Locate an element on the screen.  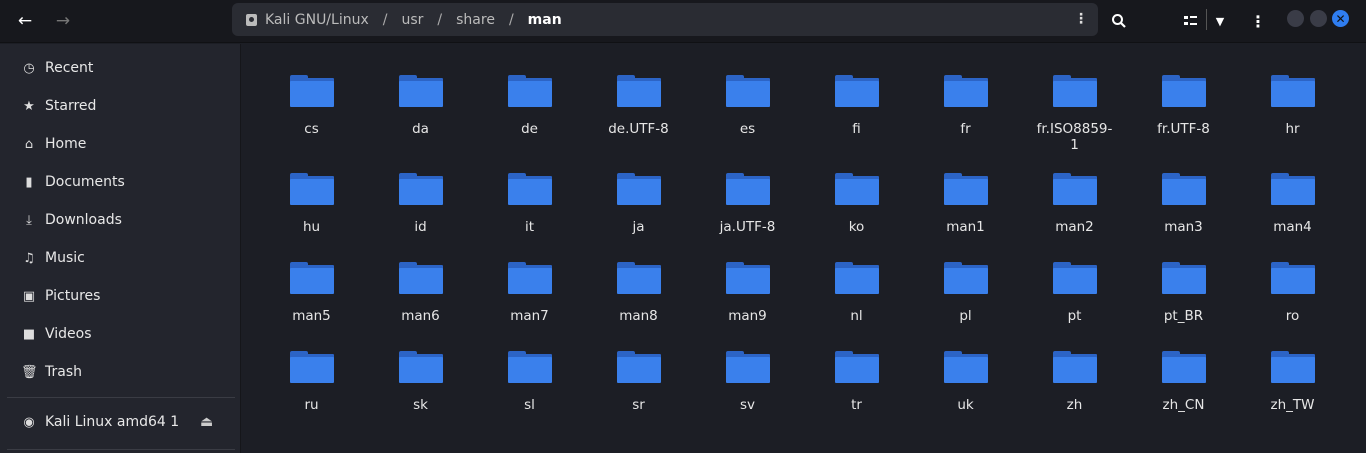
eject-icon: ⏏ is located at coordinates (206, 422).